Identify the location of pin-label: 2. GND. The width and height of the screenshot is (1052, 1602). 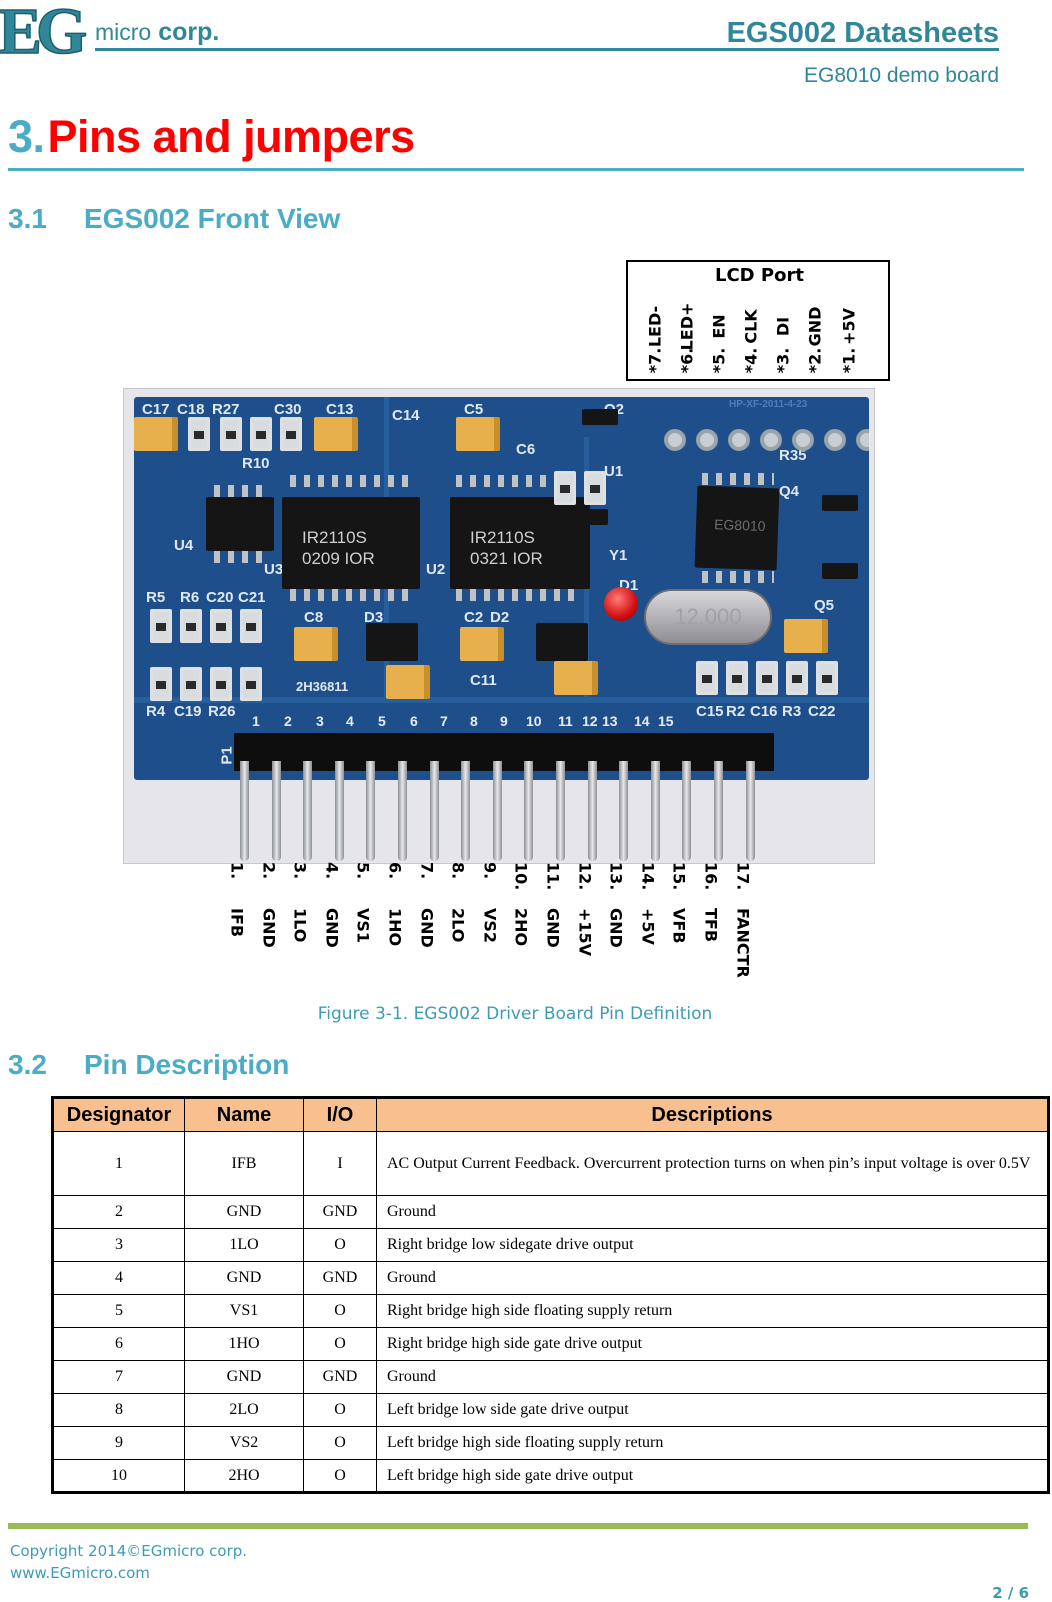
(269, 923).